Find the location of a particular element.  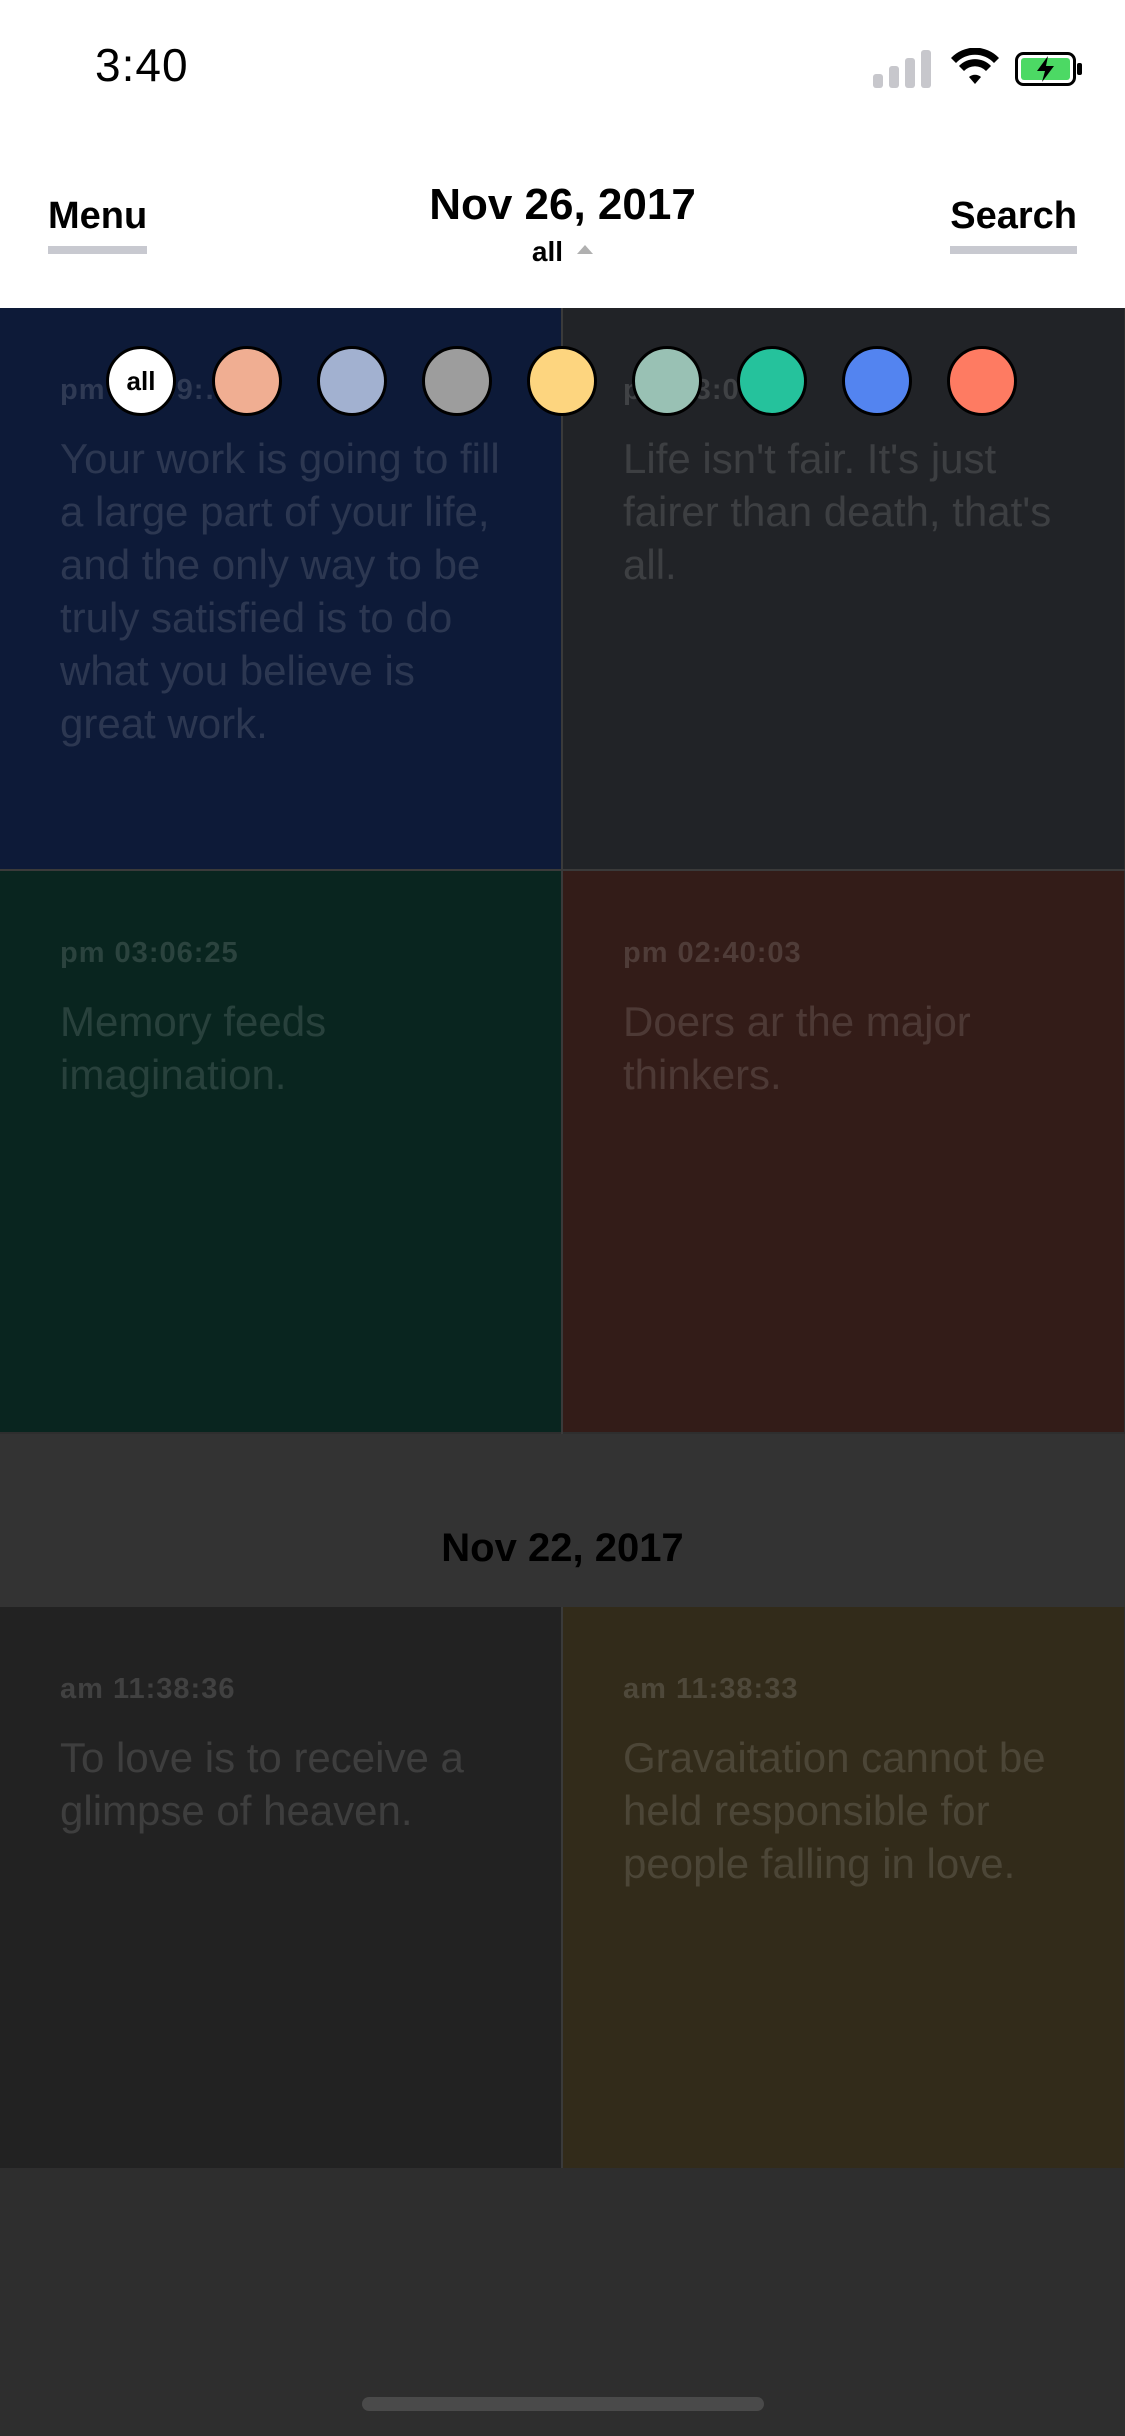

status-icons is located at coordinates (978, 70).